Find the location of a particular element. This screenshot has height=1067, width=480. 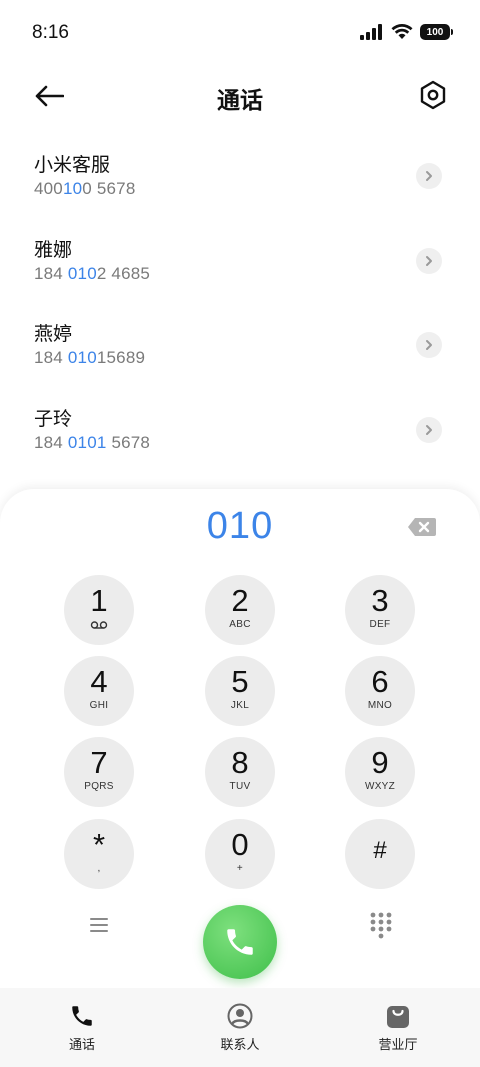

call-button is located at coordinates (240, 942).